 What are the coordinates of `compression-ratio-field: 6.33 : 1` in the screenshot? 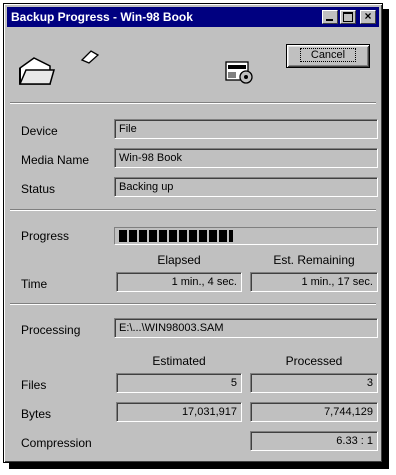 It's located at (314, 441).